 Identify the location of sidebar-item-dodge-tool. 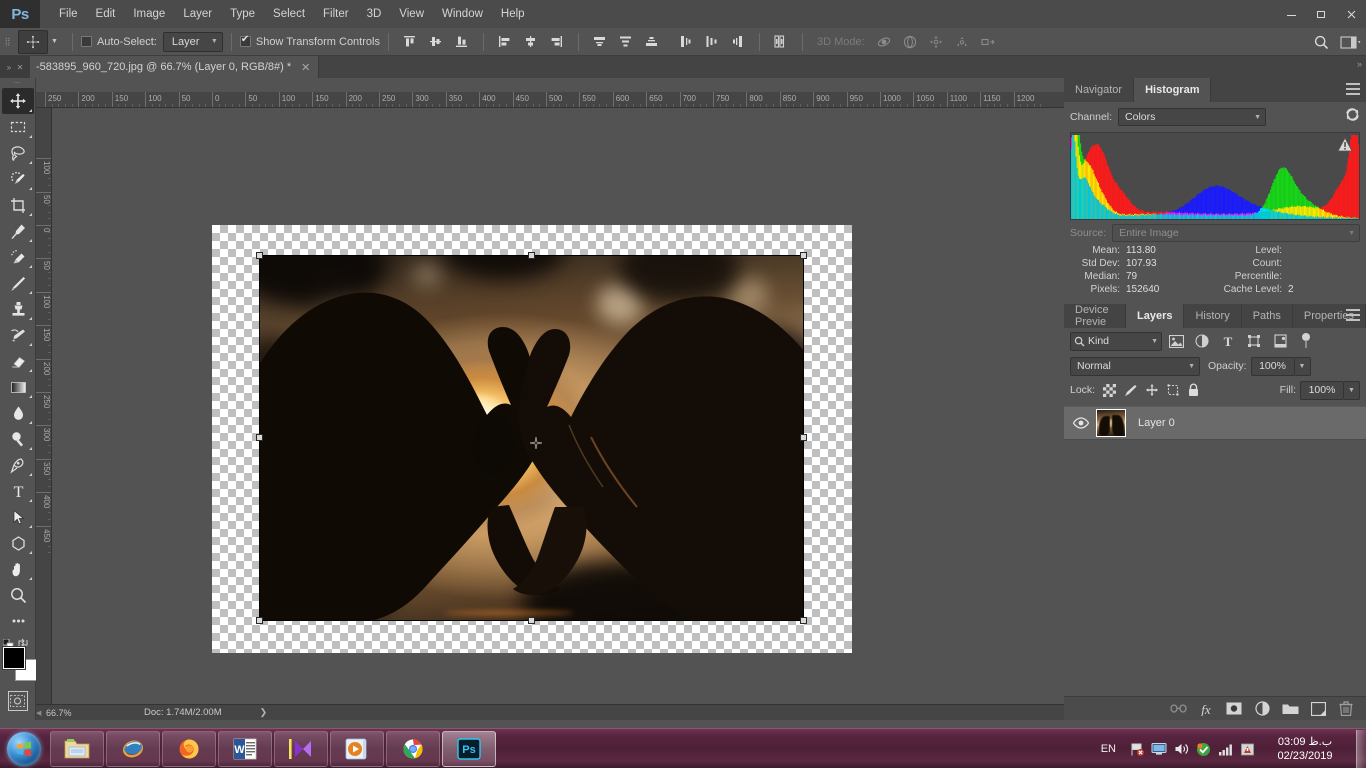
(18, 439).